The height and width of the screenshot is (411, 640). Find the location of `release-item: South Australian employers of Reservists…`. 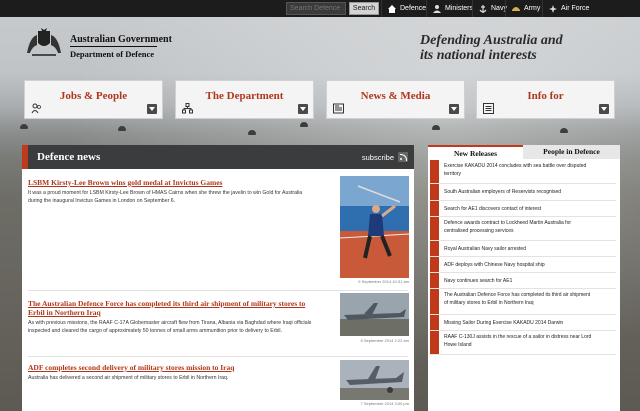

release-item: South Australian employers of Reservists… is located at coordinates (523, 192).